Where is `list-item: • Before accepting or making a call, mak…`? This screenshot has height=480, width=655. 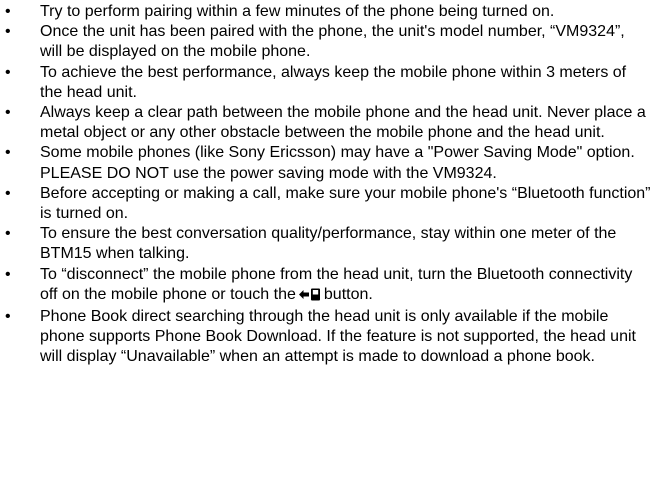 list-item: • Before accepting or making a call, mak… is located at coordinates (327, 204).